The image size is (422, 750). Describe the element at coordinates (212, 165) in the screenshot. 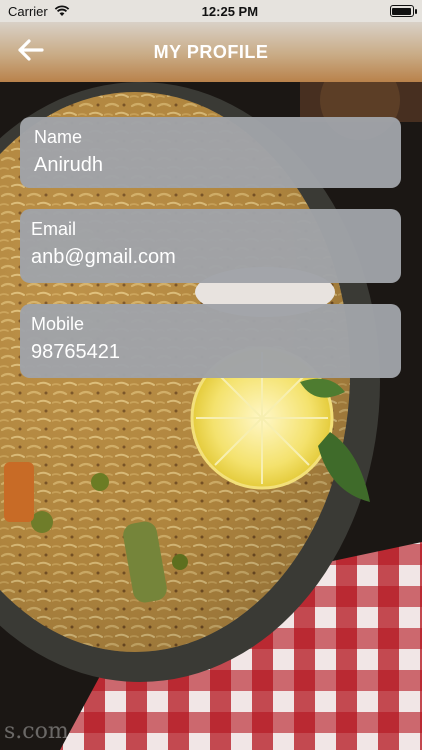

I see `name-value: Anirudh` at that location.